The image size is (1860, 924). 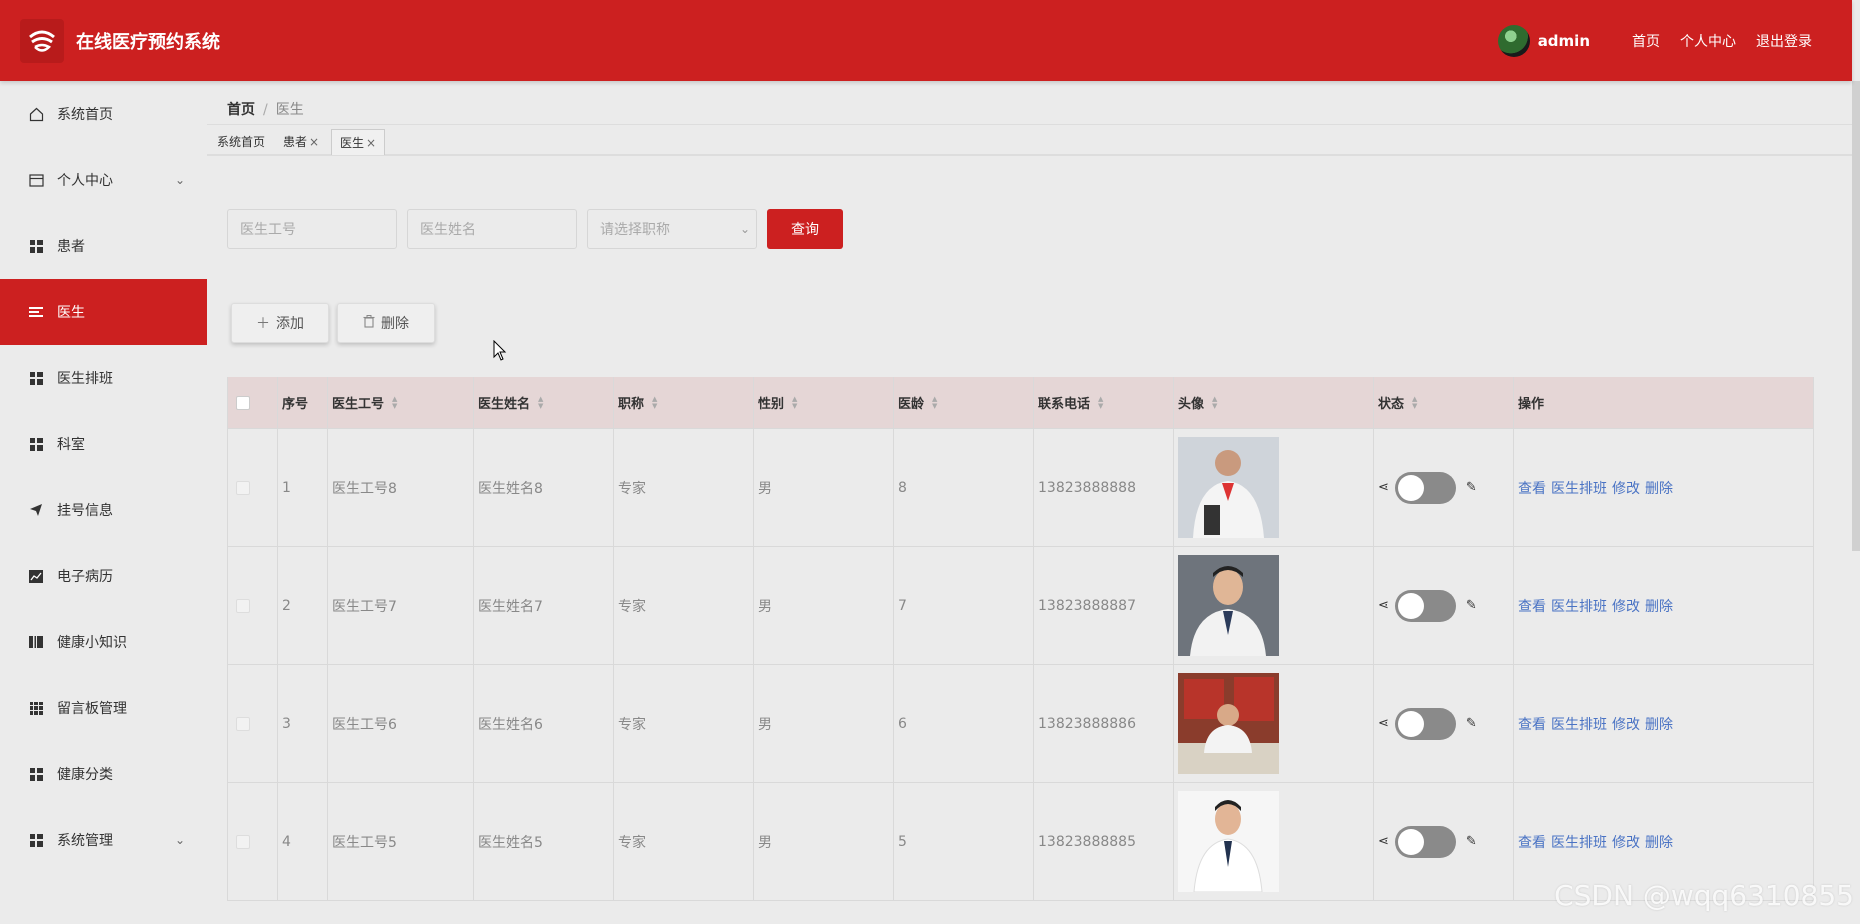 I want to click on cell-no: 1, so click(x=303, y=487).